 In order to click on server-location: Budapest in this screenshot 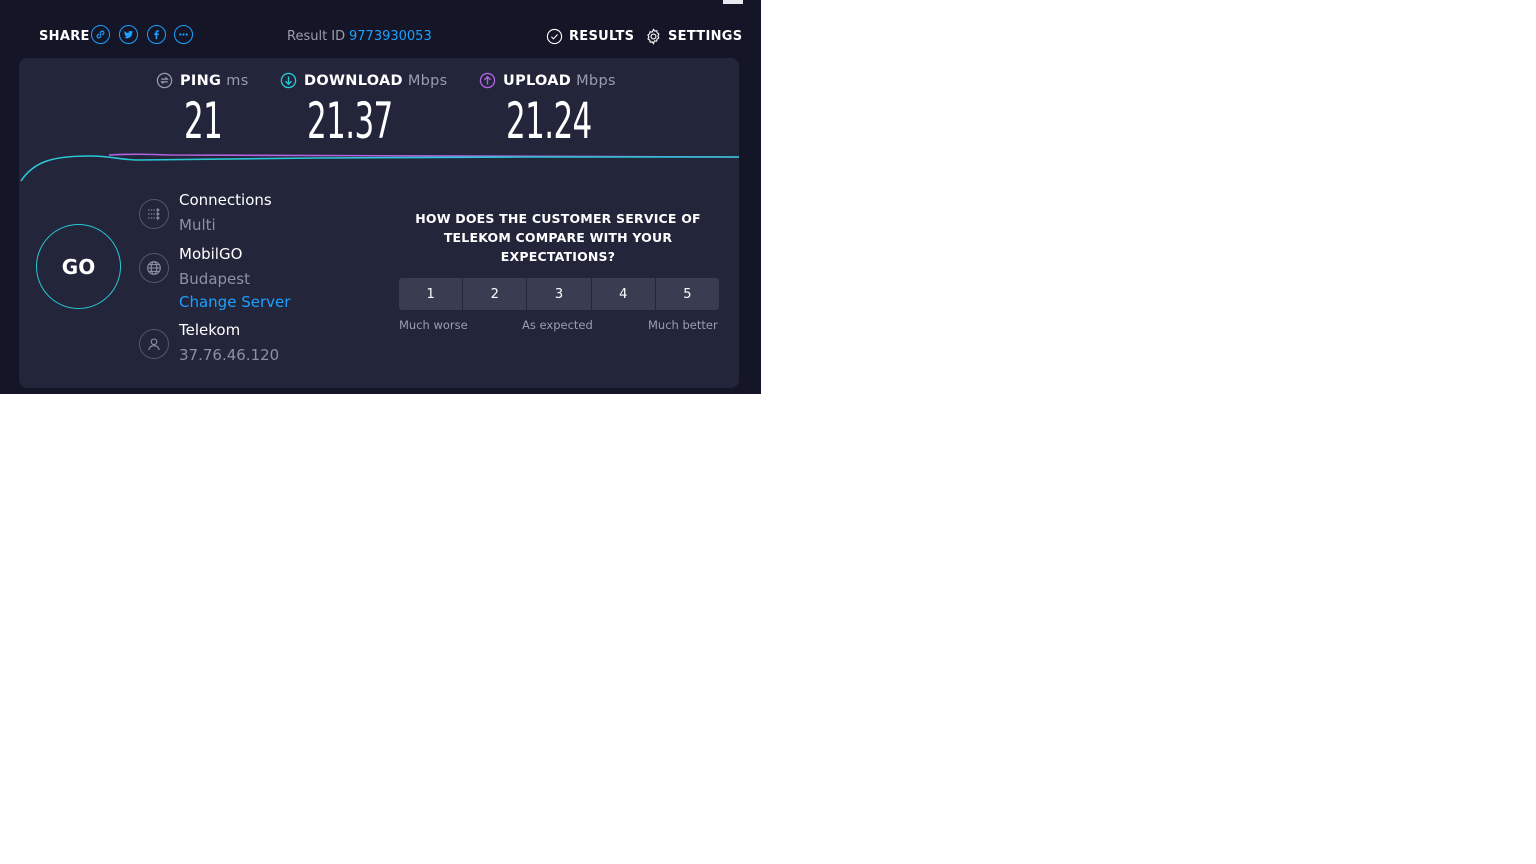, I will do `click(214, 279)`.